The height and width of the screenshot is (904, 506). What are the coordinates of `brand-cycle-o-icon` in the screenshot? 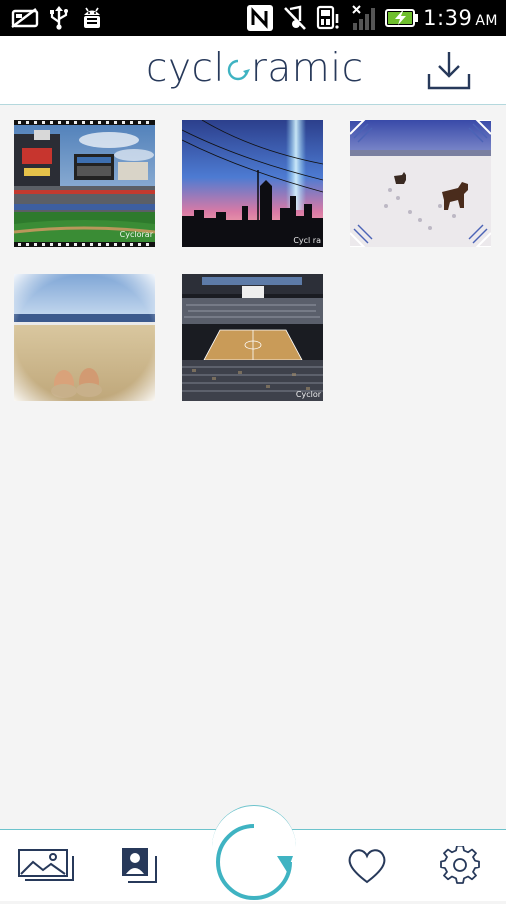 It's located at (238, 64).